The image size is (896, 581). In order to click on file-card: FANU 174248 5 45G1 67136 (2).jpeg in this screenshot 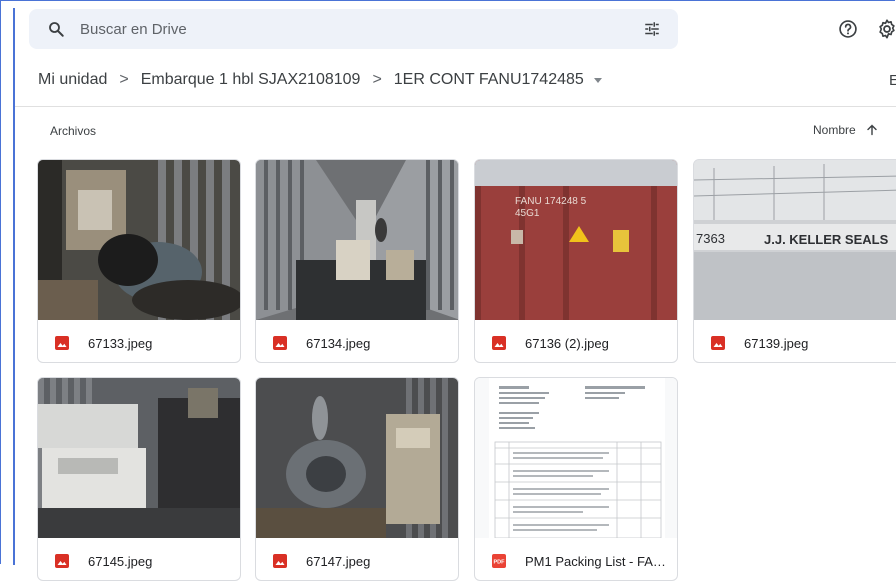, I will do `click(576, 261)`.